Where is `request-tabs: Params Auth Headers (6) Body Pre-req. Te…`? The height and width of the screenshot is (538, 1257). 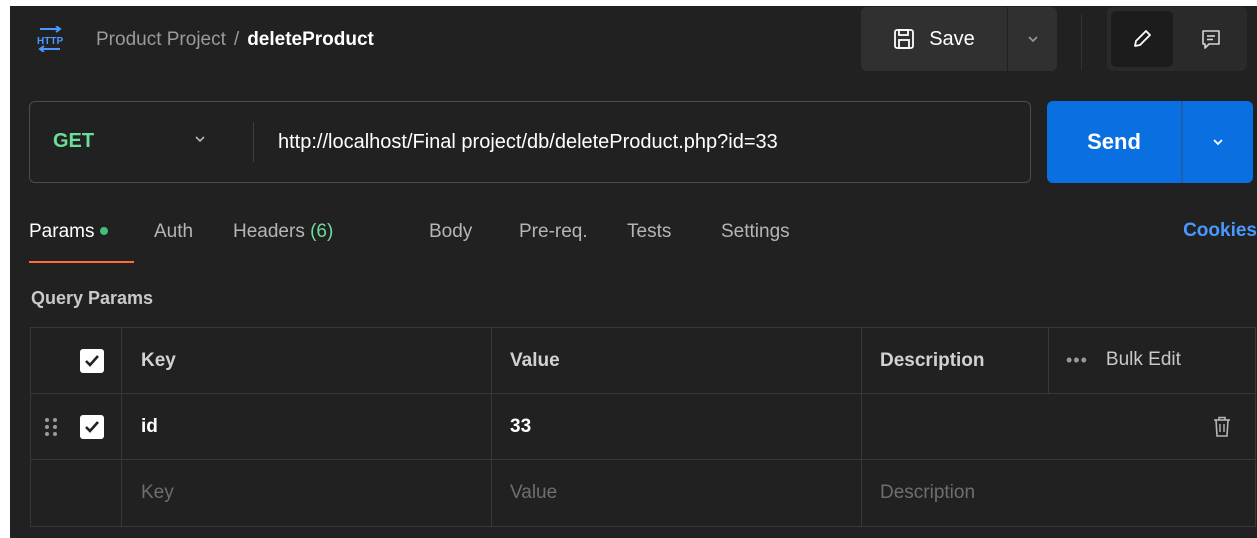
request-tabs: Params Auth Headers (6) Body Pre-req. Te… is located at coordinates (633, 241).